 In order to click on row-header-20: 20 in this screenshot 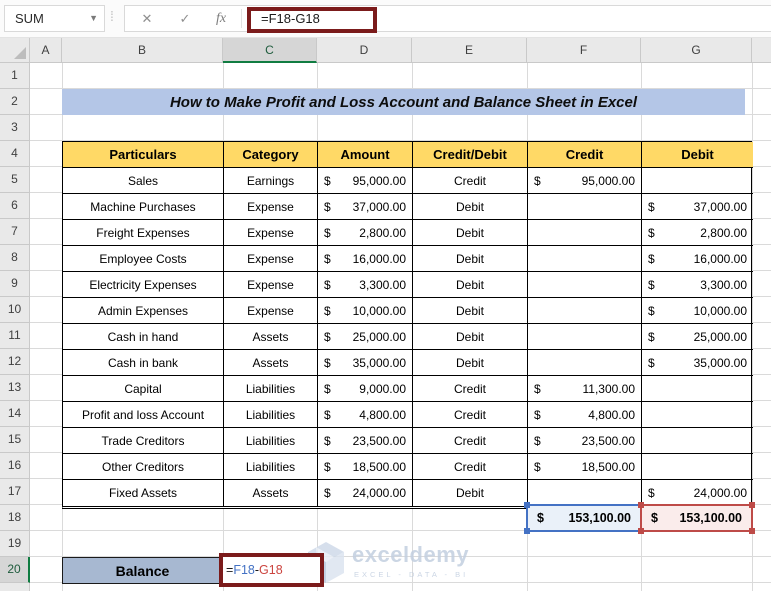, I will do `click(15, 570)`.